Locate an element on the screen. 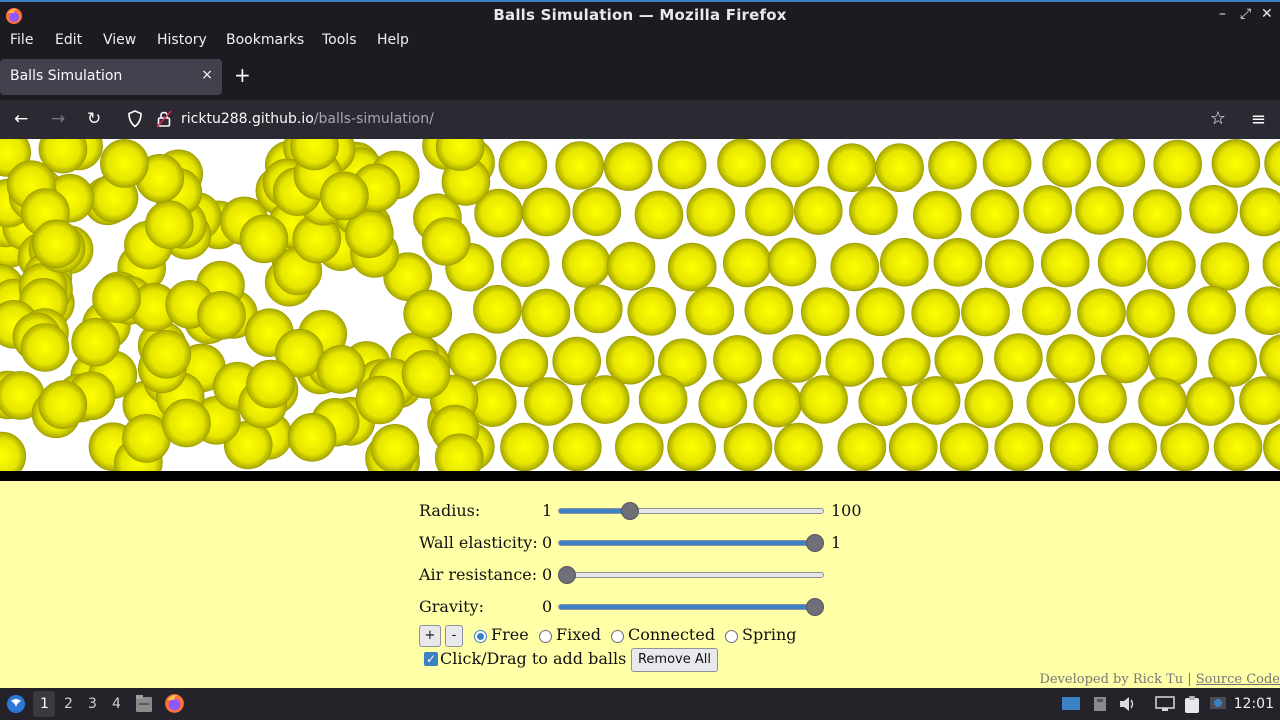 The width and height of the screenshot is (1280, 720). url-host: ricktu288.github.io is located at coordinates (247, 119).